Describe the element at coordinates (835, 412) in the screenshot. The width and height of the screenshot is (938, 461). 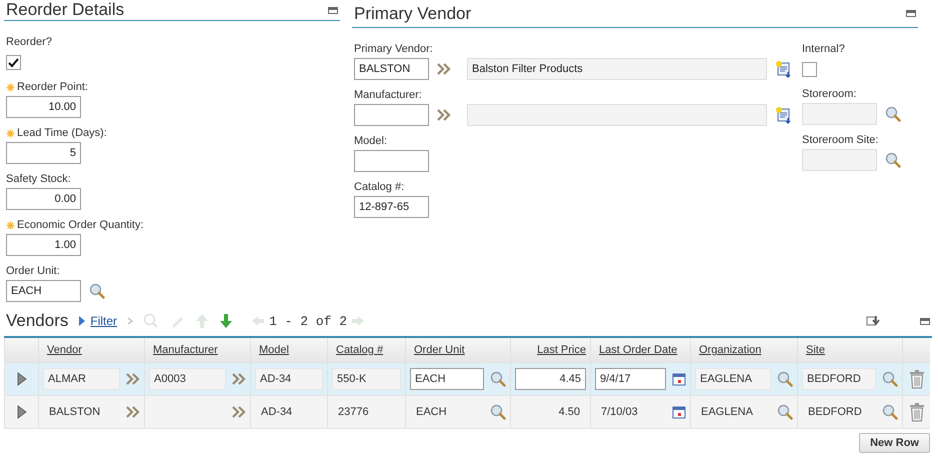
I see `table-cell-text: BEDFORD` at that location.